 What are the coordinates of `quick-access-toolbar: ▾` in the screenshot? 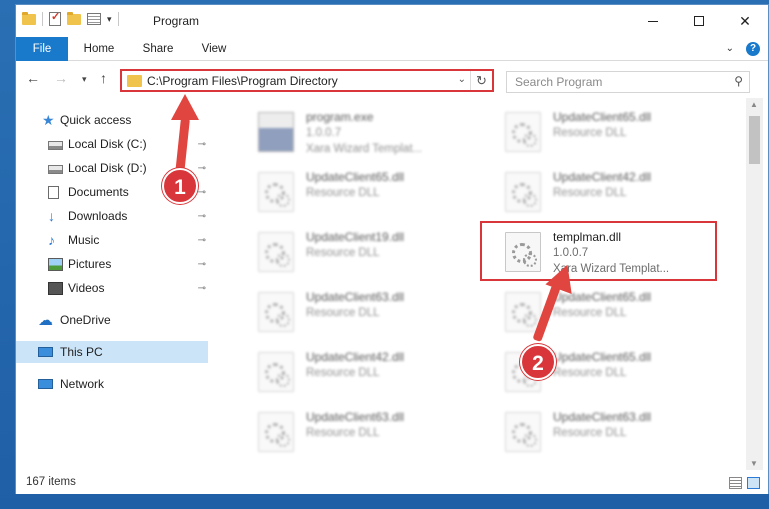 It's located at (70, 18).